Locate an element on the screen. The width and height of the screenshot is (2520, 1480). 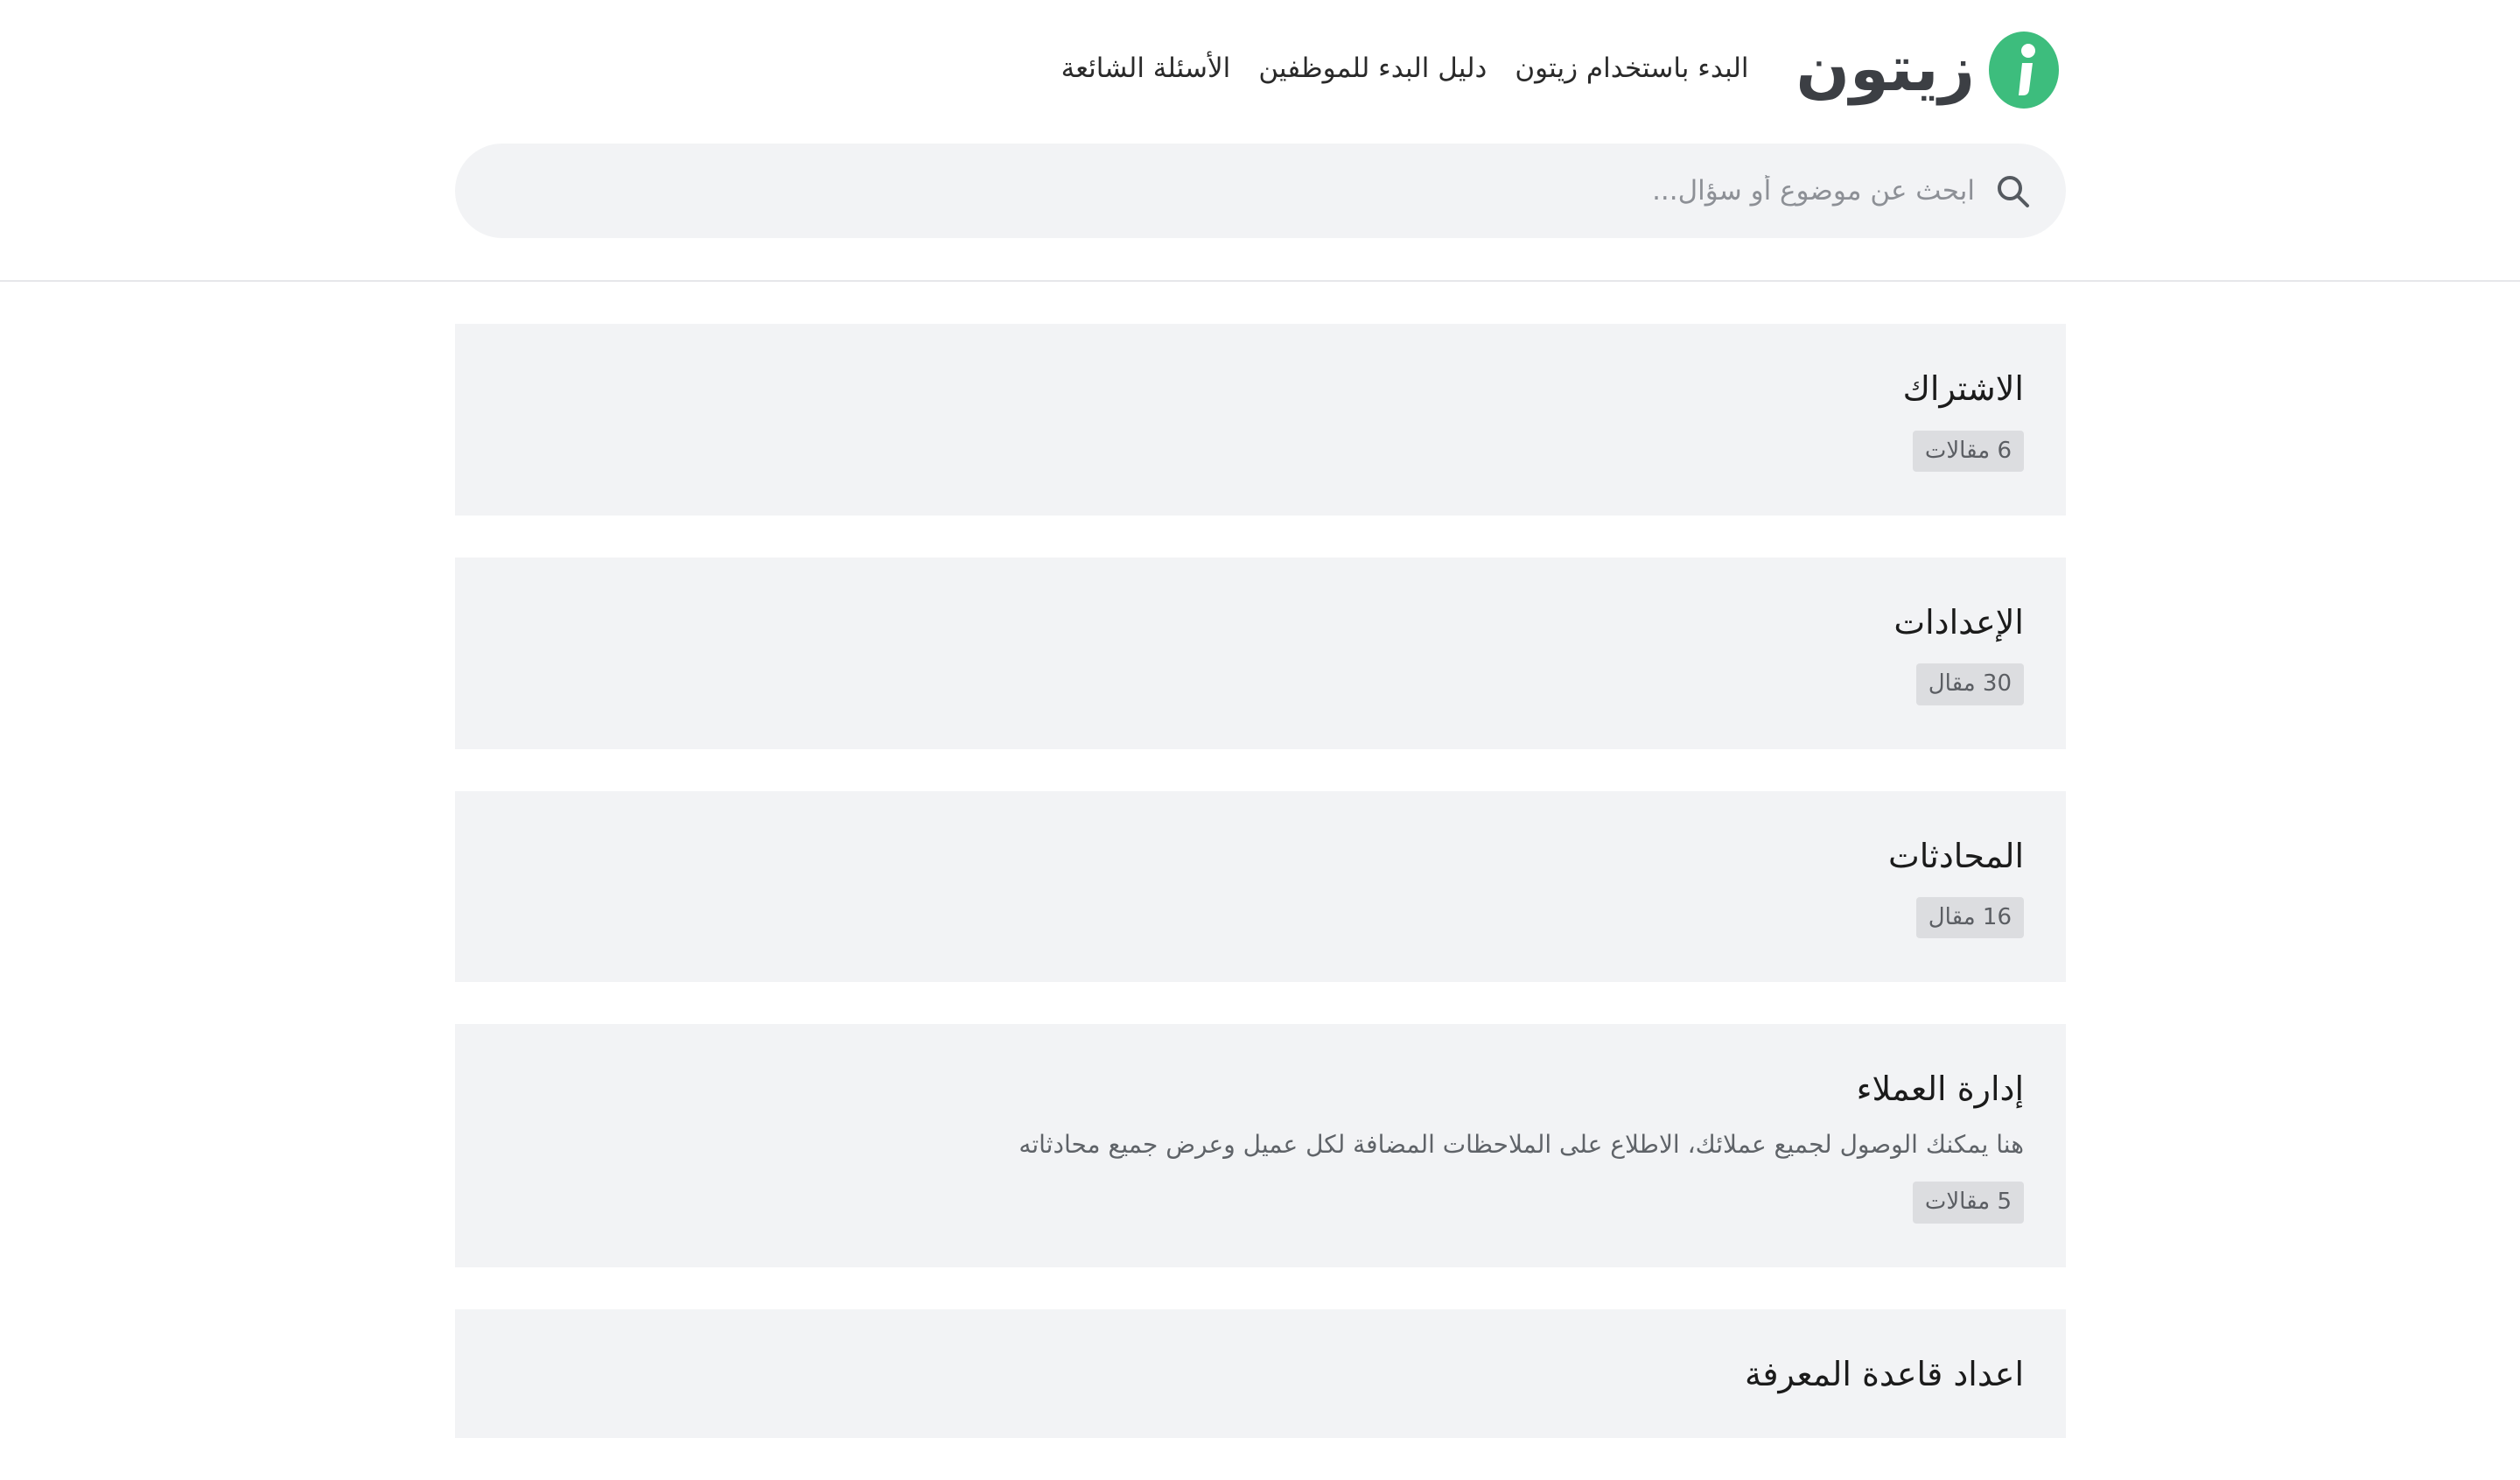
category-title: إدارة العملاء is located at coordinates (1940, 1089).